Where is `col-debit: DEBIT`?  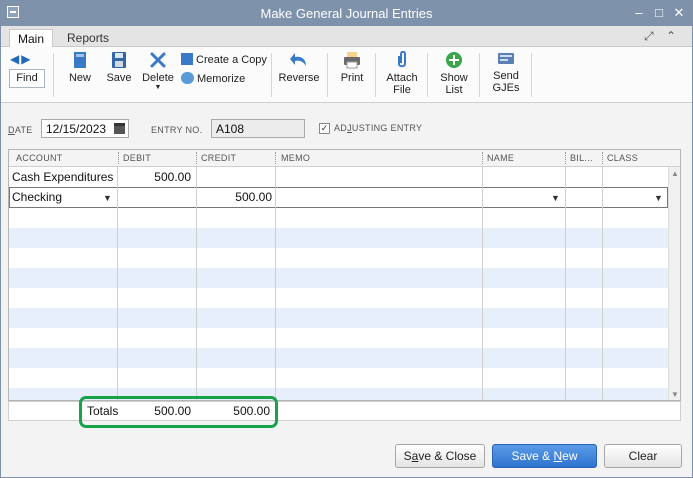 col-debit: DEBIT is located at coordinates (137, 158).